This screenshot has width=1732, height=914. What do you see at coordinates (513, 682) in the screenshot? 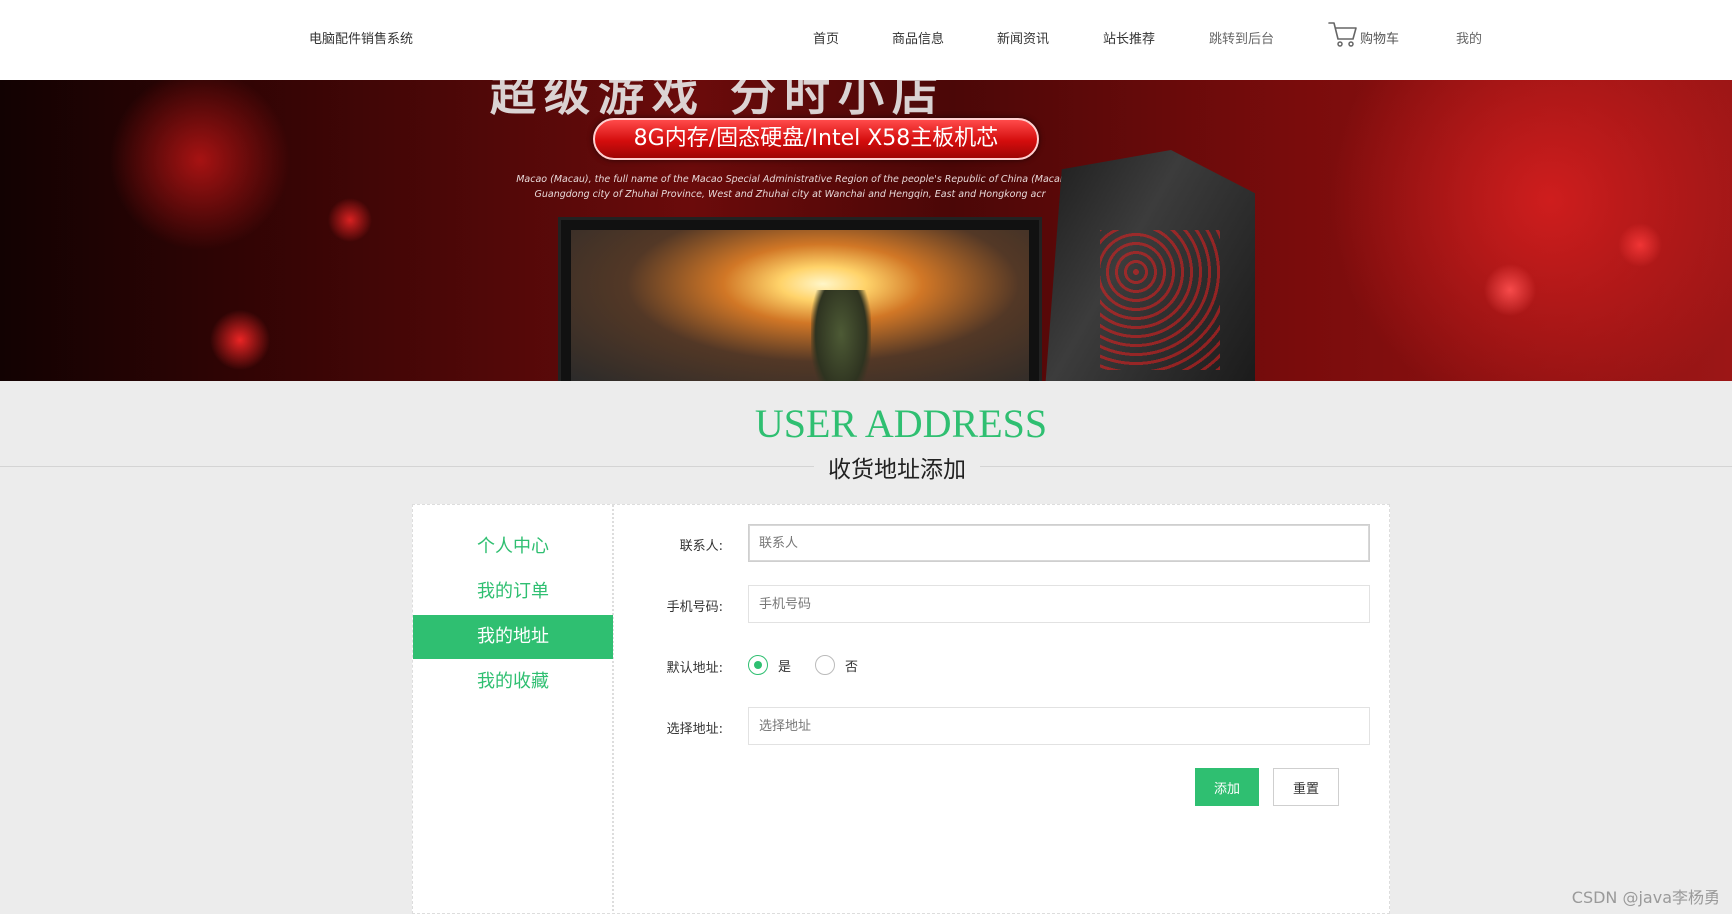
I see `sidebar-item-favorites: 我的收藏` at bounding box center [513, 682].